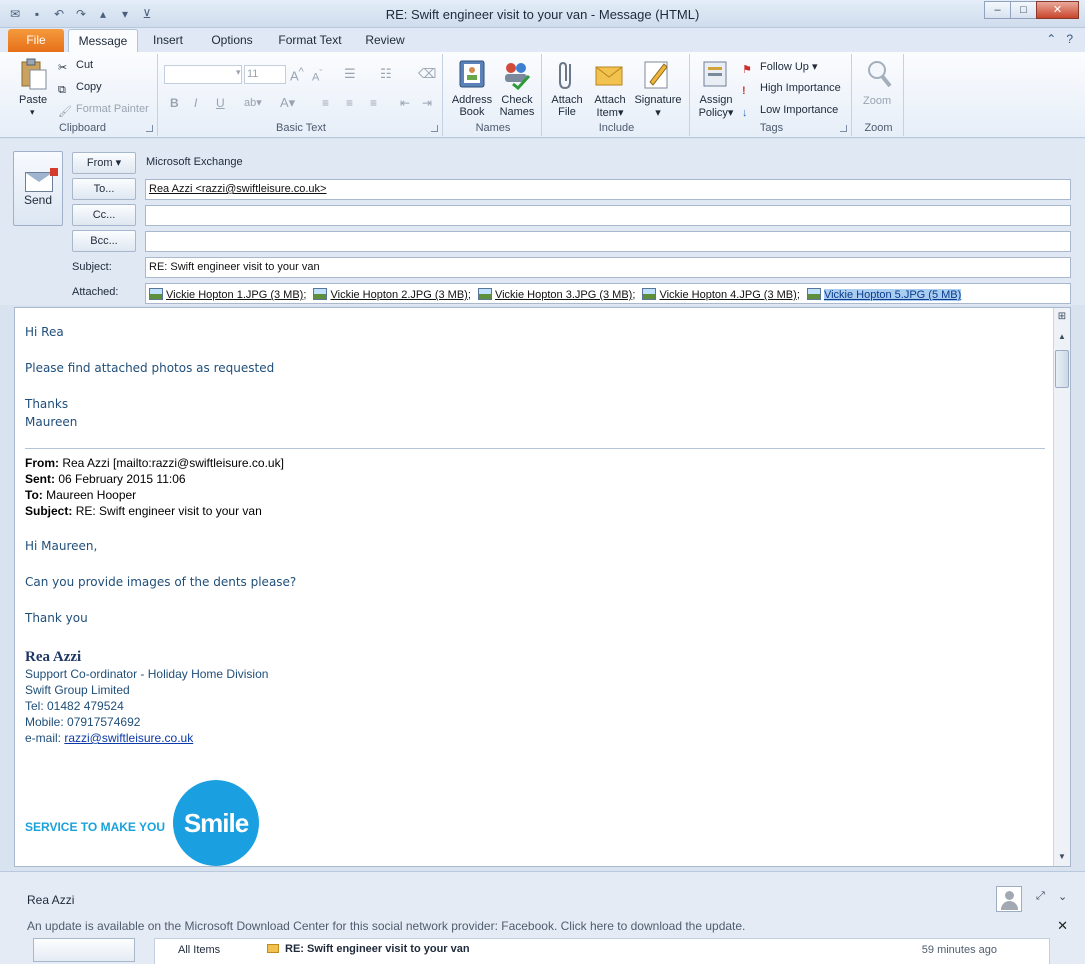  I want to click on basic-text-launcher-icon, so click(434, 128).